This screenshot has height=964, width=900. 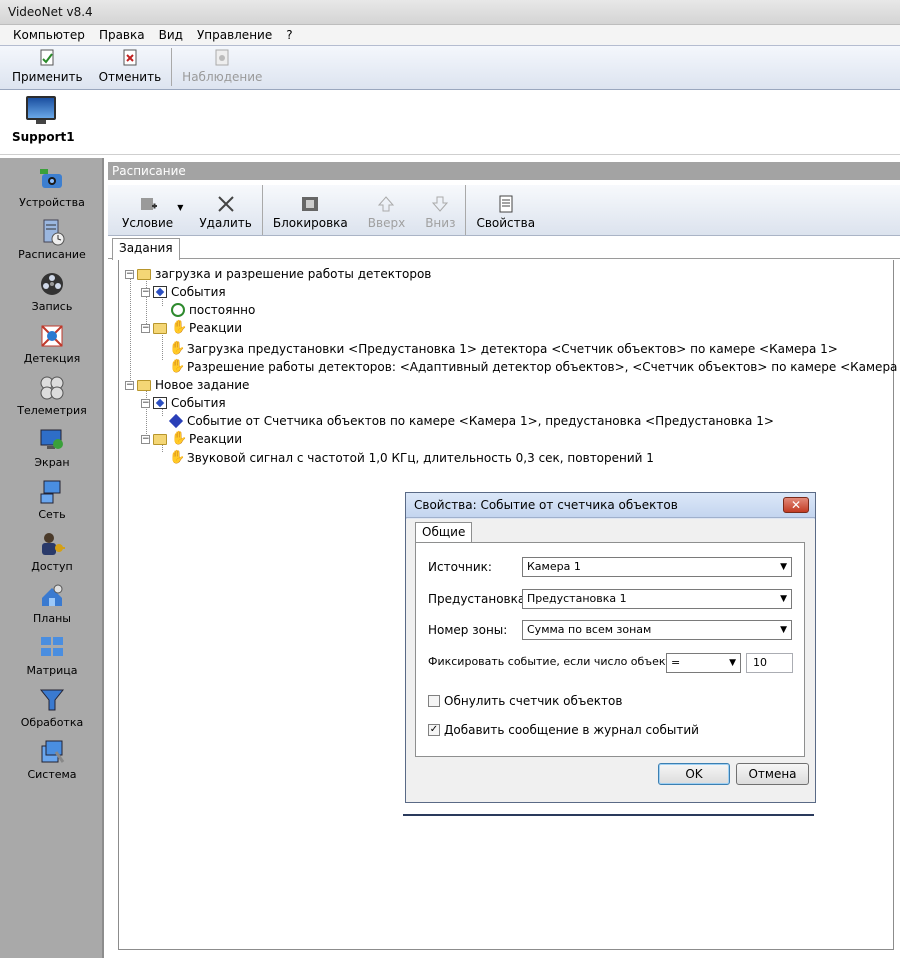 What do you see at coordinates (434, 730) in the screenshot?
I see `add-log-box: ✓` at bounding box center [434, 730].